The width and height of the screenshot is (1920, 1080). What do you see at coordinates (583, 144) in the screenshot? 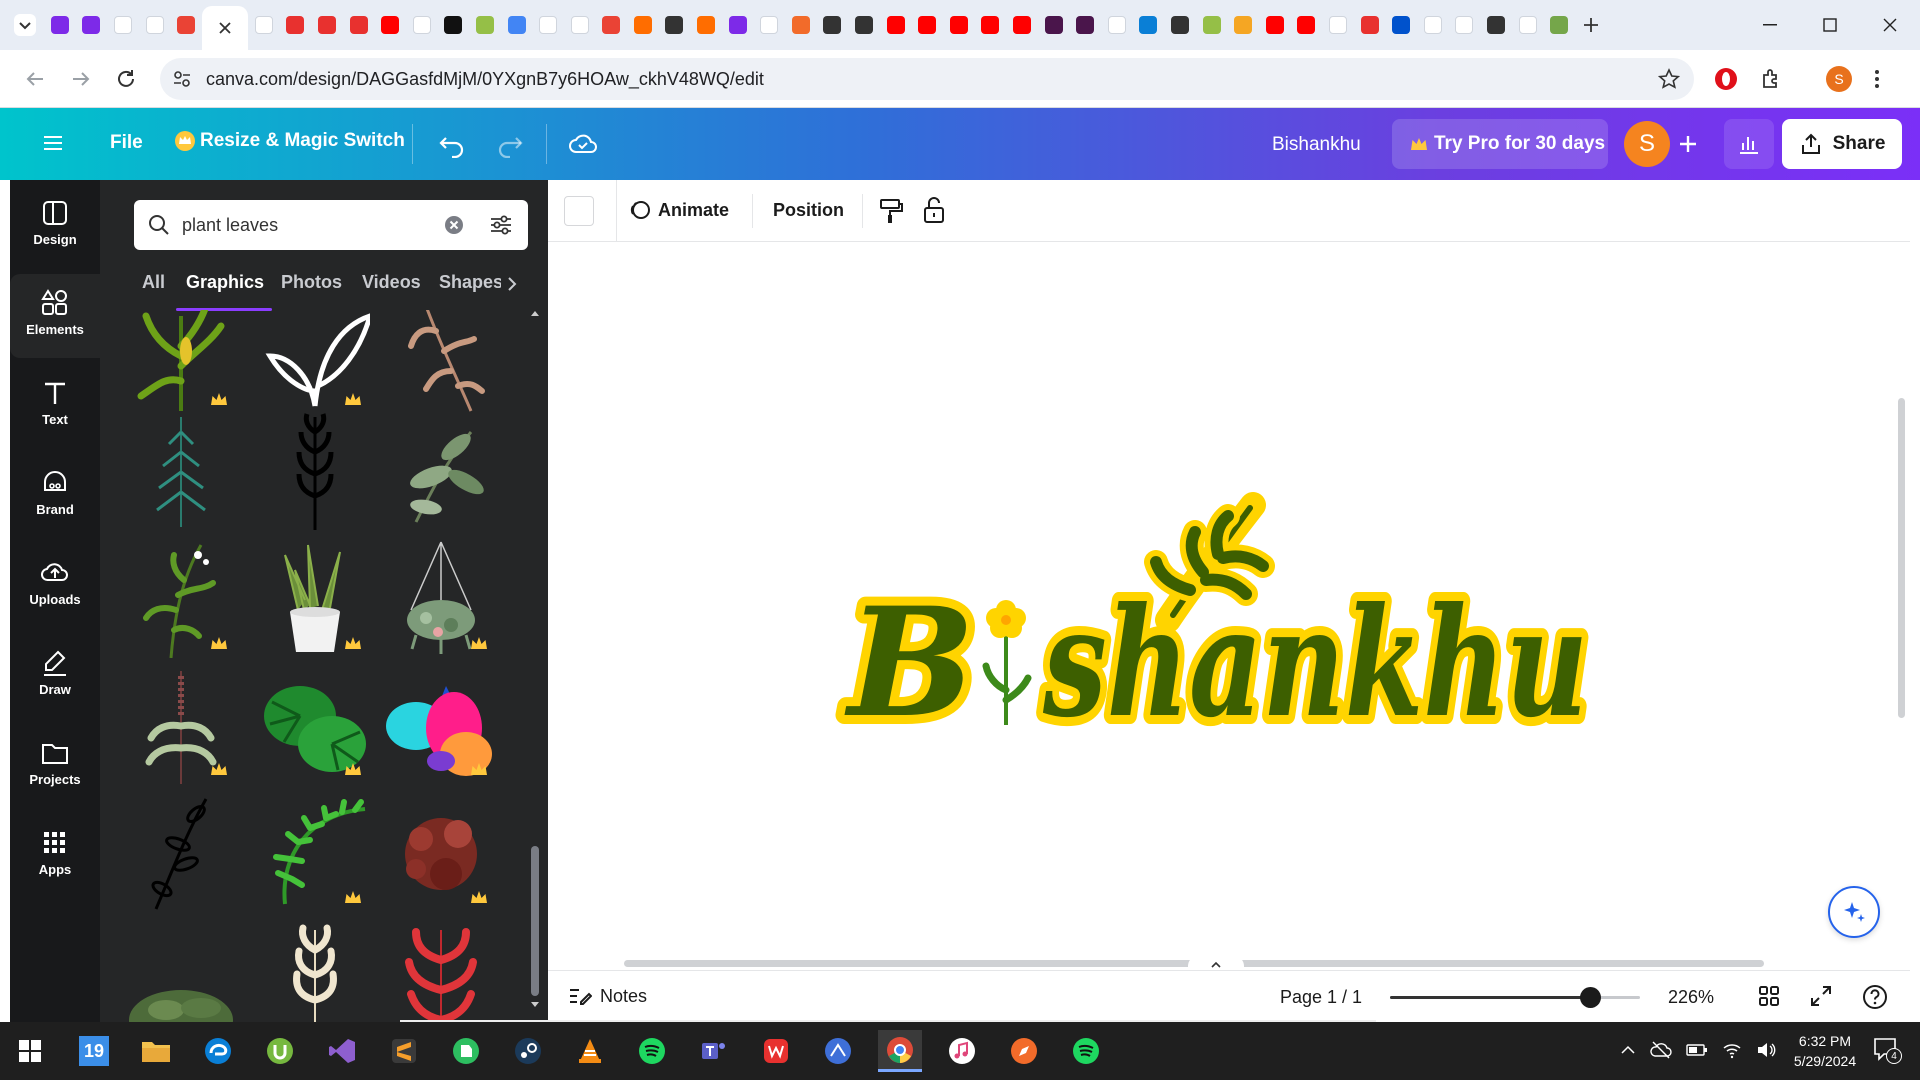
I see `cloud-save-status` at bounding box center [583, 144].